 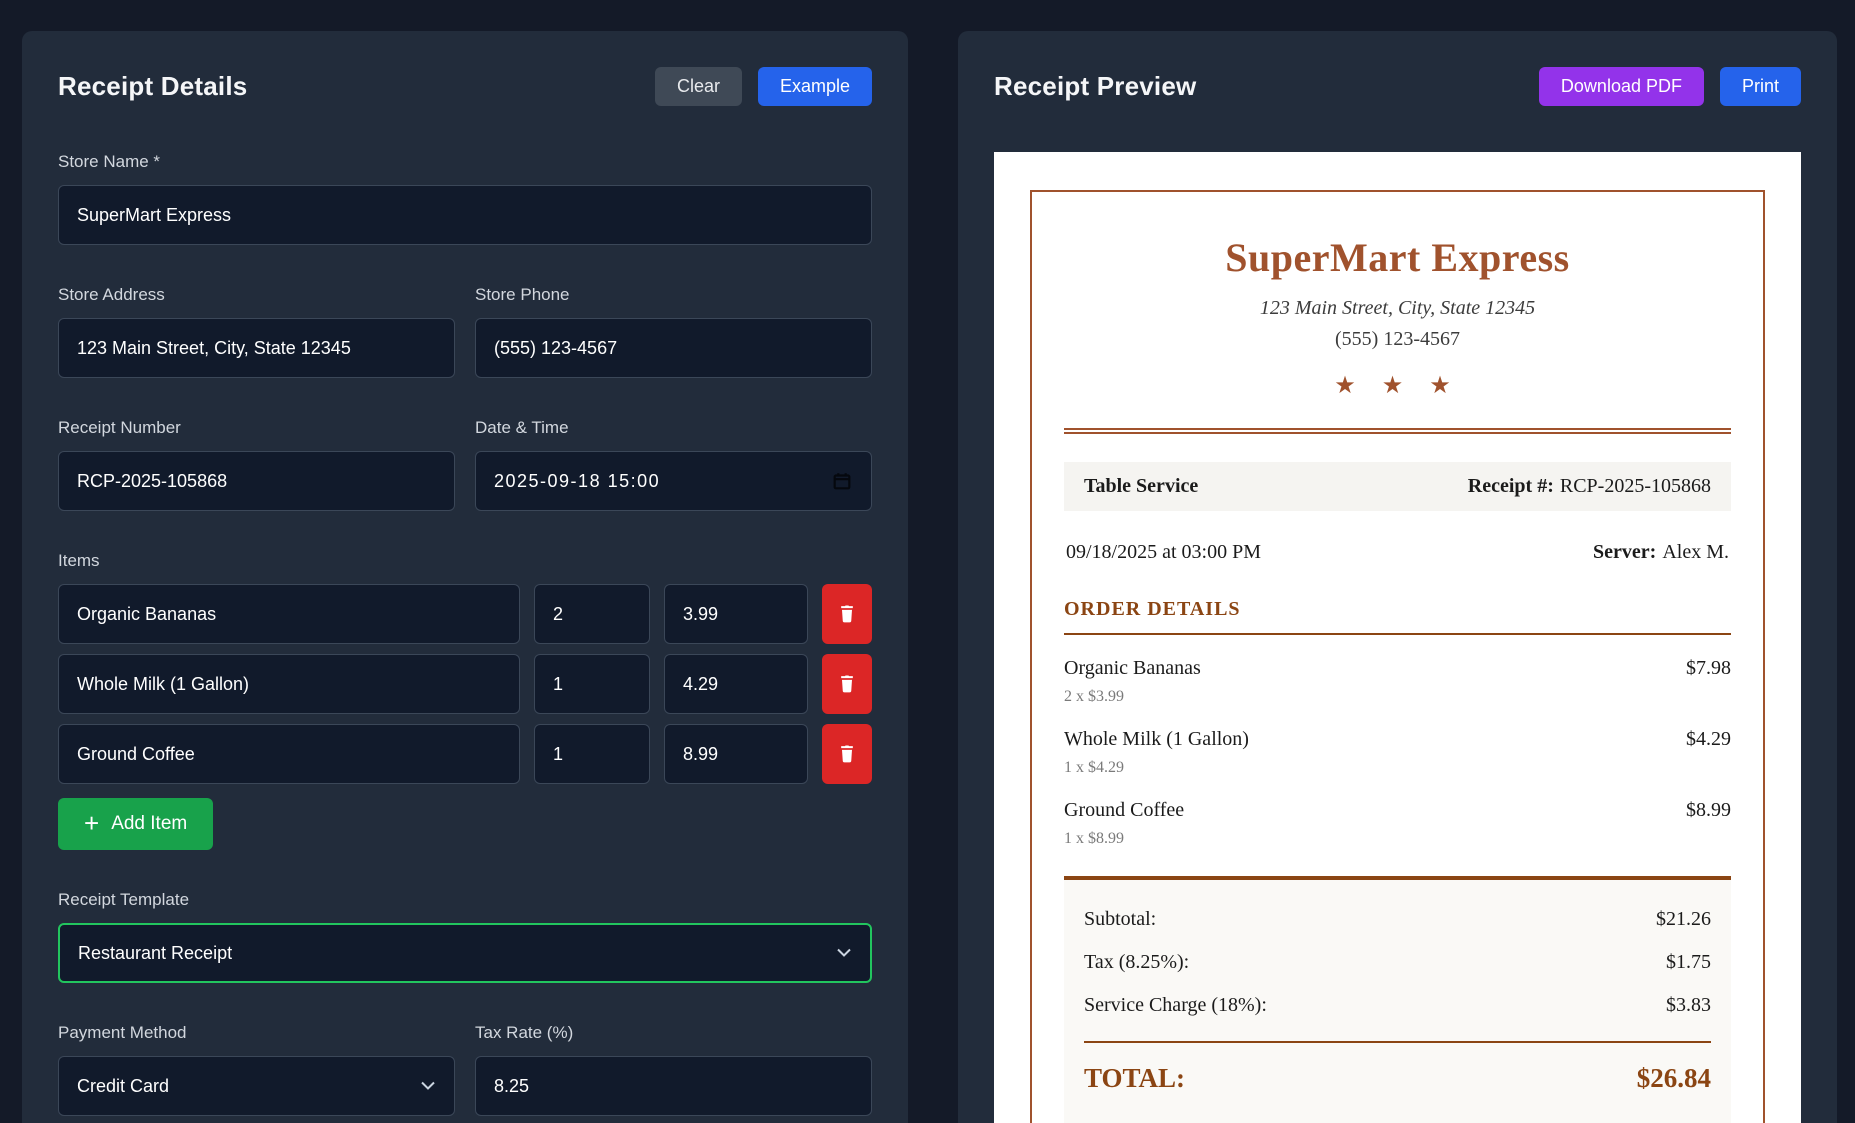 What do you see at coordinates (522, 294) in the screenshot?
I see `store-phone-label: Store Phone` at bounding box center [522, 294].